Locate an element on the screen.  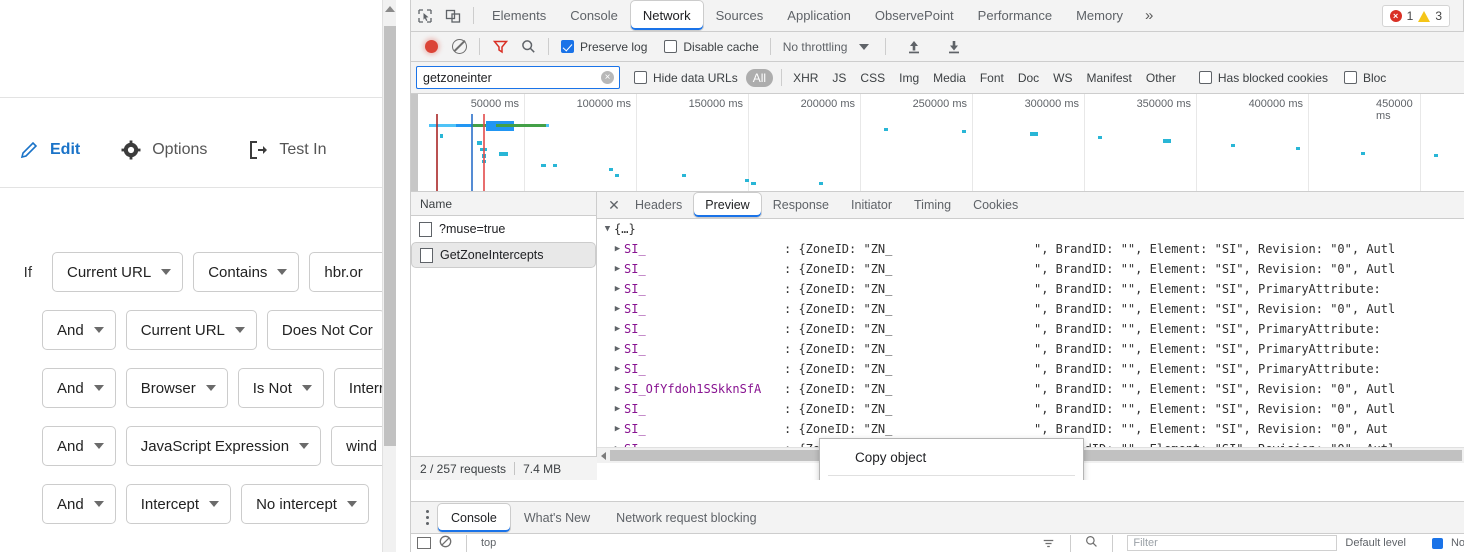
console-filter-input: Filter is located at coordinates (1232, 543).